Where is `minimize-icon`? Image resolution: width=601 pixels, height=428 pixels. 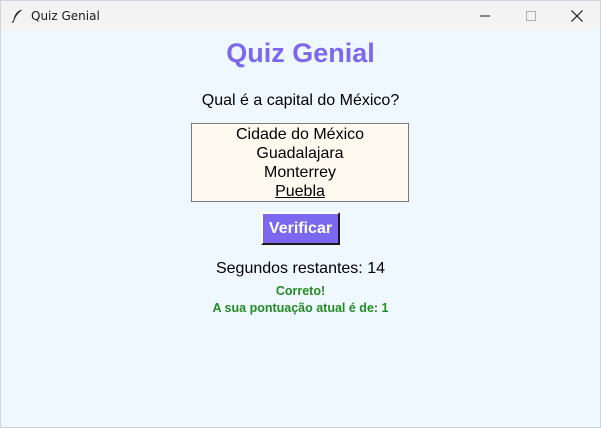 minimize-icon is located at coordinates (485, 15).